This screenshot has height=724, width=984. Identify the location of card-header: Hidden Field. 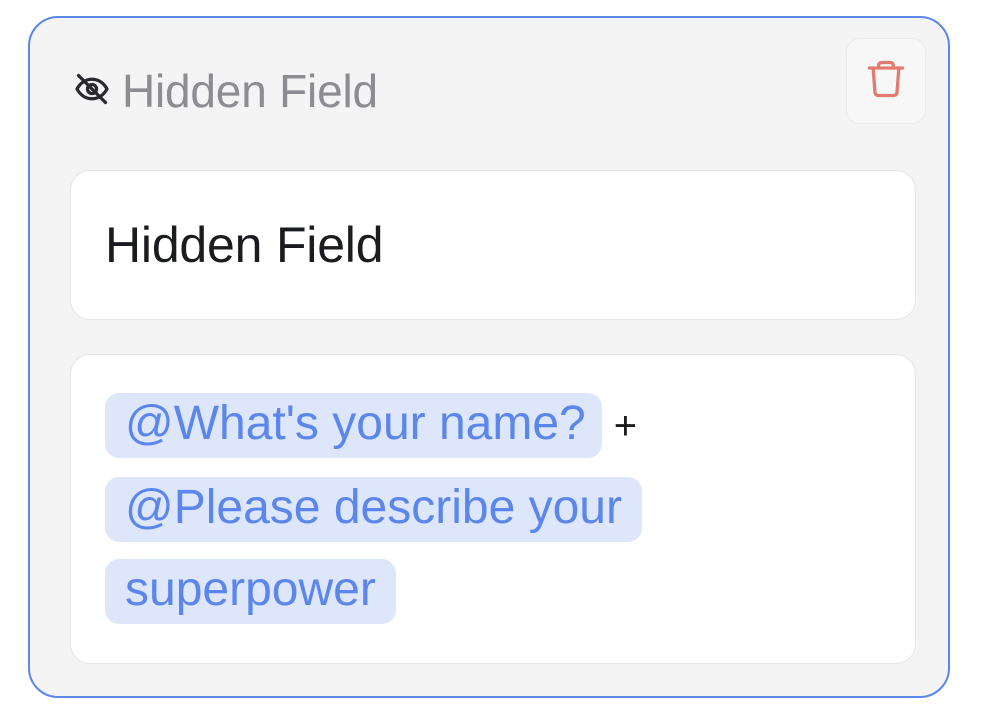
(226, 91).